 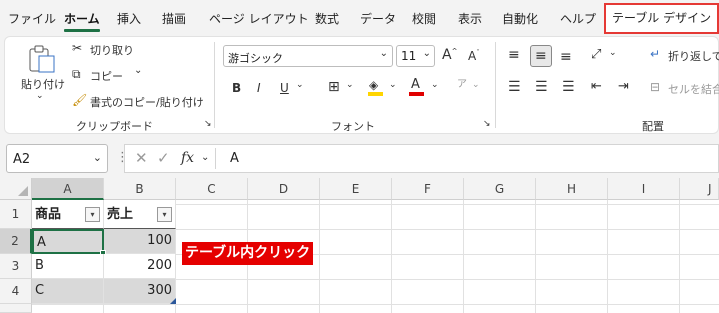 I want to click on formula-input-area: ✕ ✓ fx ⌄ A, so click(x=421, y=158).